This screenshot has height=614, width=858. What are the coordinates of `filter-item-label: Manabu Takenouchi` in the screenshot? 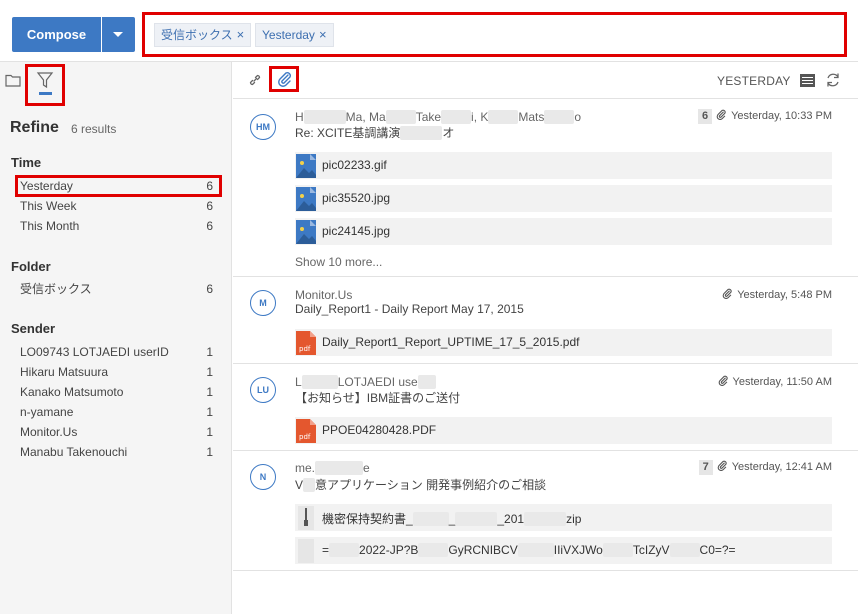 It's located at (74, 452).